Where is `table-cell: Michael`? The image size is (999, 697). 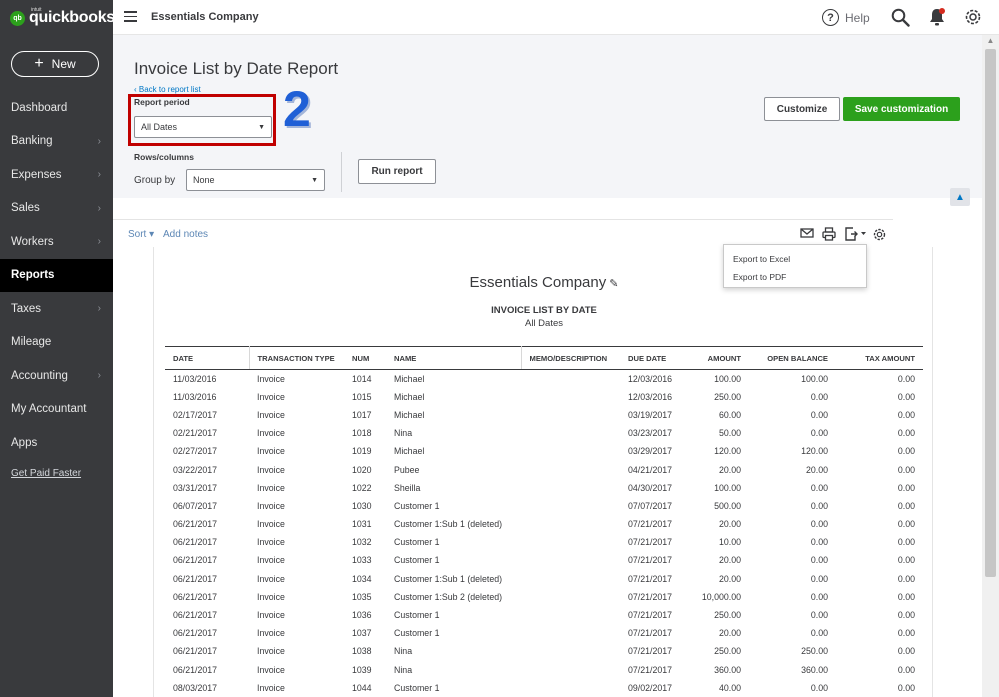
table-cell: Michael is located at coordinates (409, 451).